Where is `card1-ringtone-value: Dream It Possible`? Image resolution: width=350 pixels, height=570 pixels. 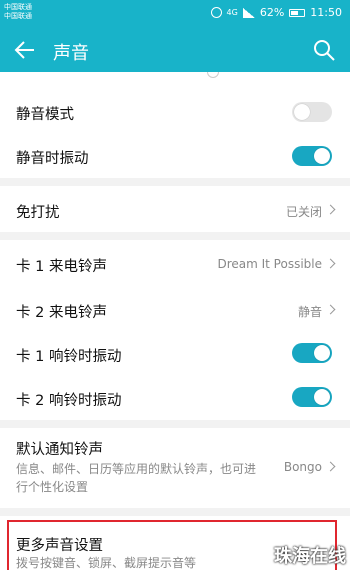 card1-ringtone-value: Dream It Possible is located at coordinates (269, 264).